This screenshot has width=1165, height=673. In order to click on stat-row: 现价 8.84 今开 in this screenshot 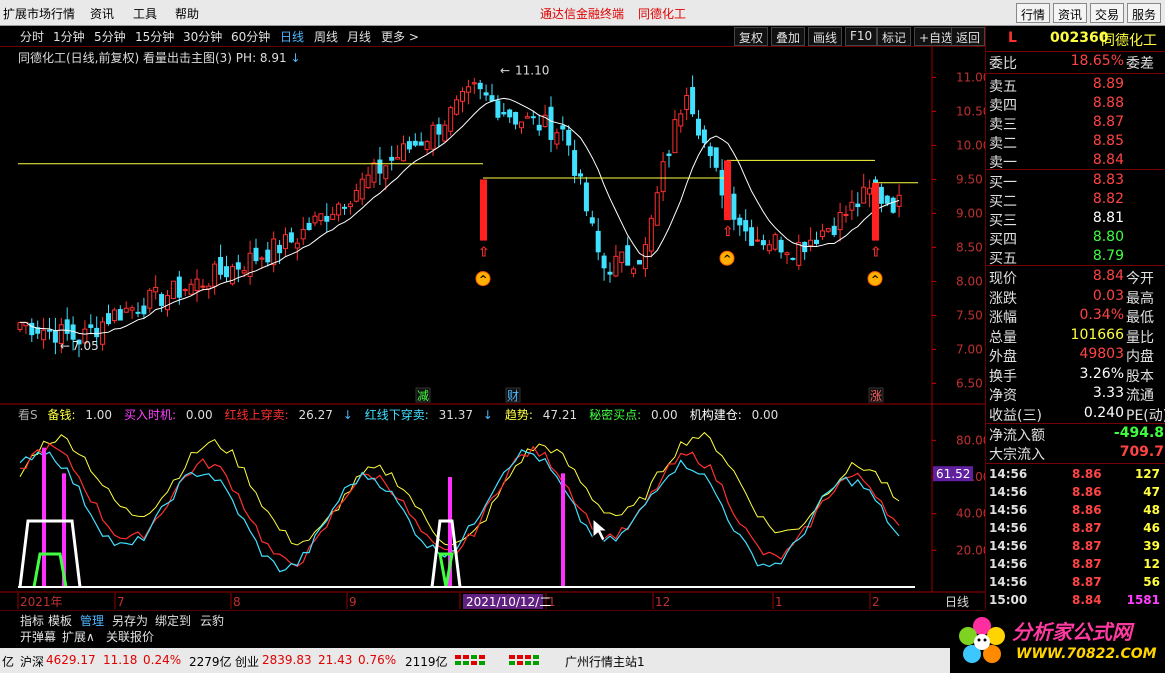, I will do `click(1075, 277)`.